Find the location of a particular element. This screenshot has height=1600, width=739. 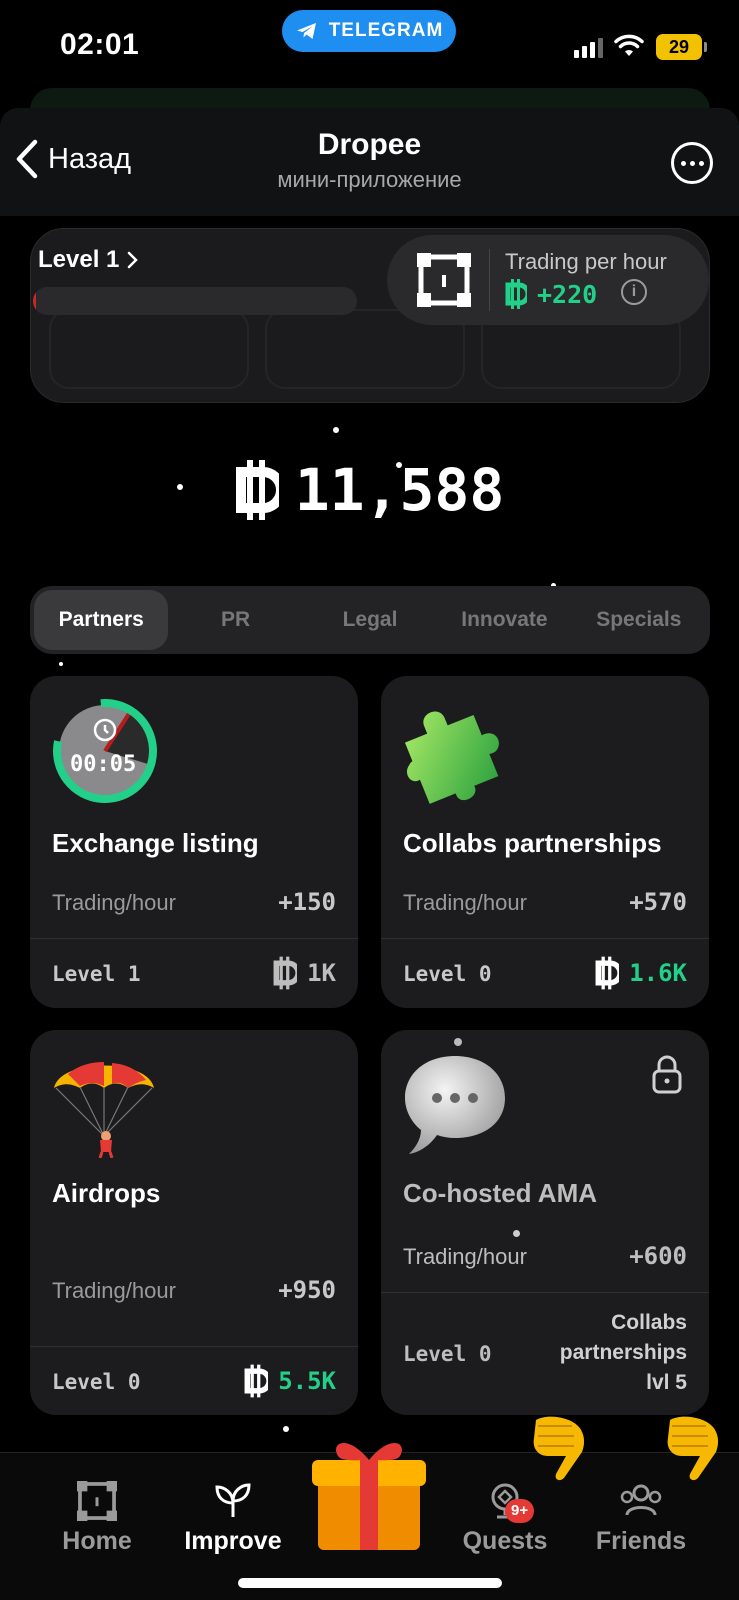

nav-home: Home is located at coordinates (97, 1518).